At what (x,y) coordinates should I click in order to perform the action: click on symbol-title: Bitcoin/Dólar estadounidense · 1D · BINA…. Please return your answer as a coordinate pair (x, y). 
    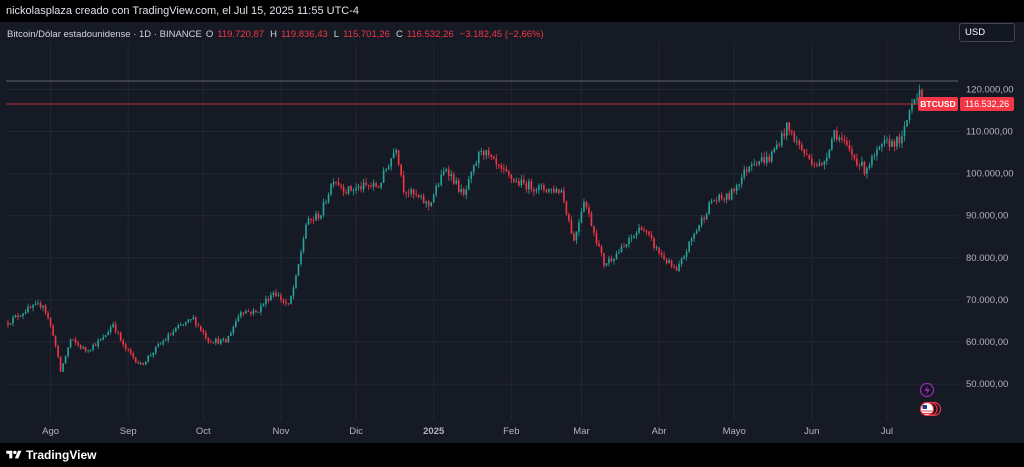
    Looking at the image, I should click on (104, 34).